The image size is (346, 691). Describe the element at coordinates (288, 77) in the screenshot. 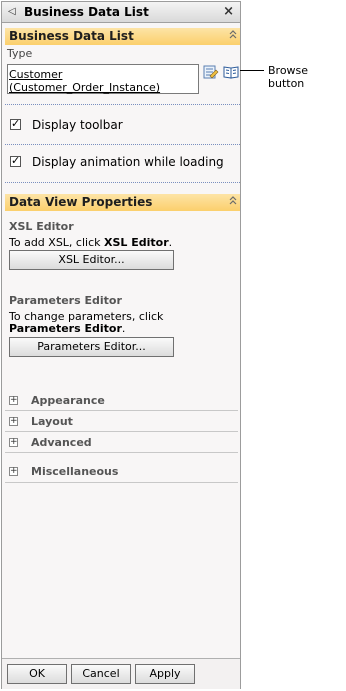

I see `browse-button-callout: Browse button` at that location.